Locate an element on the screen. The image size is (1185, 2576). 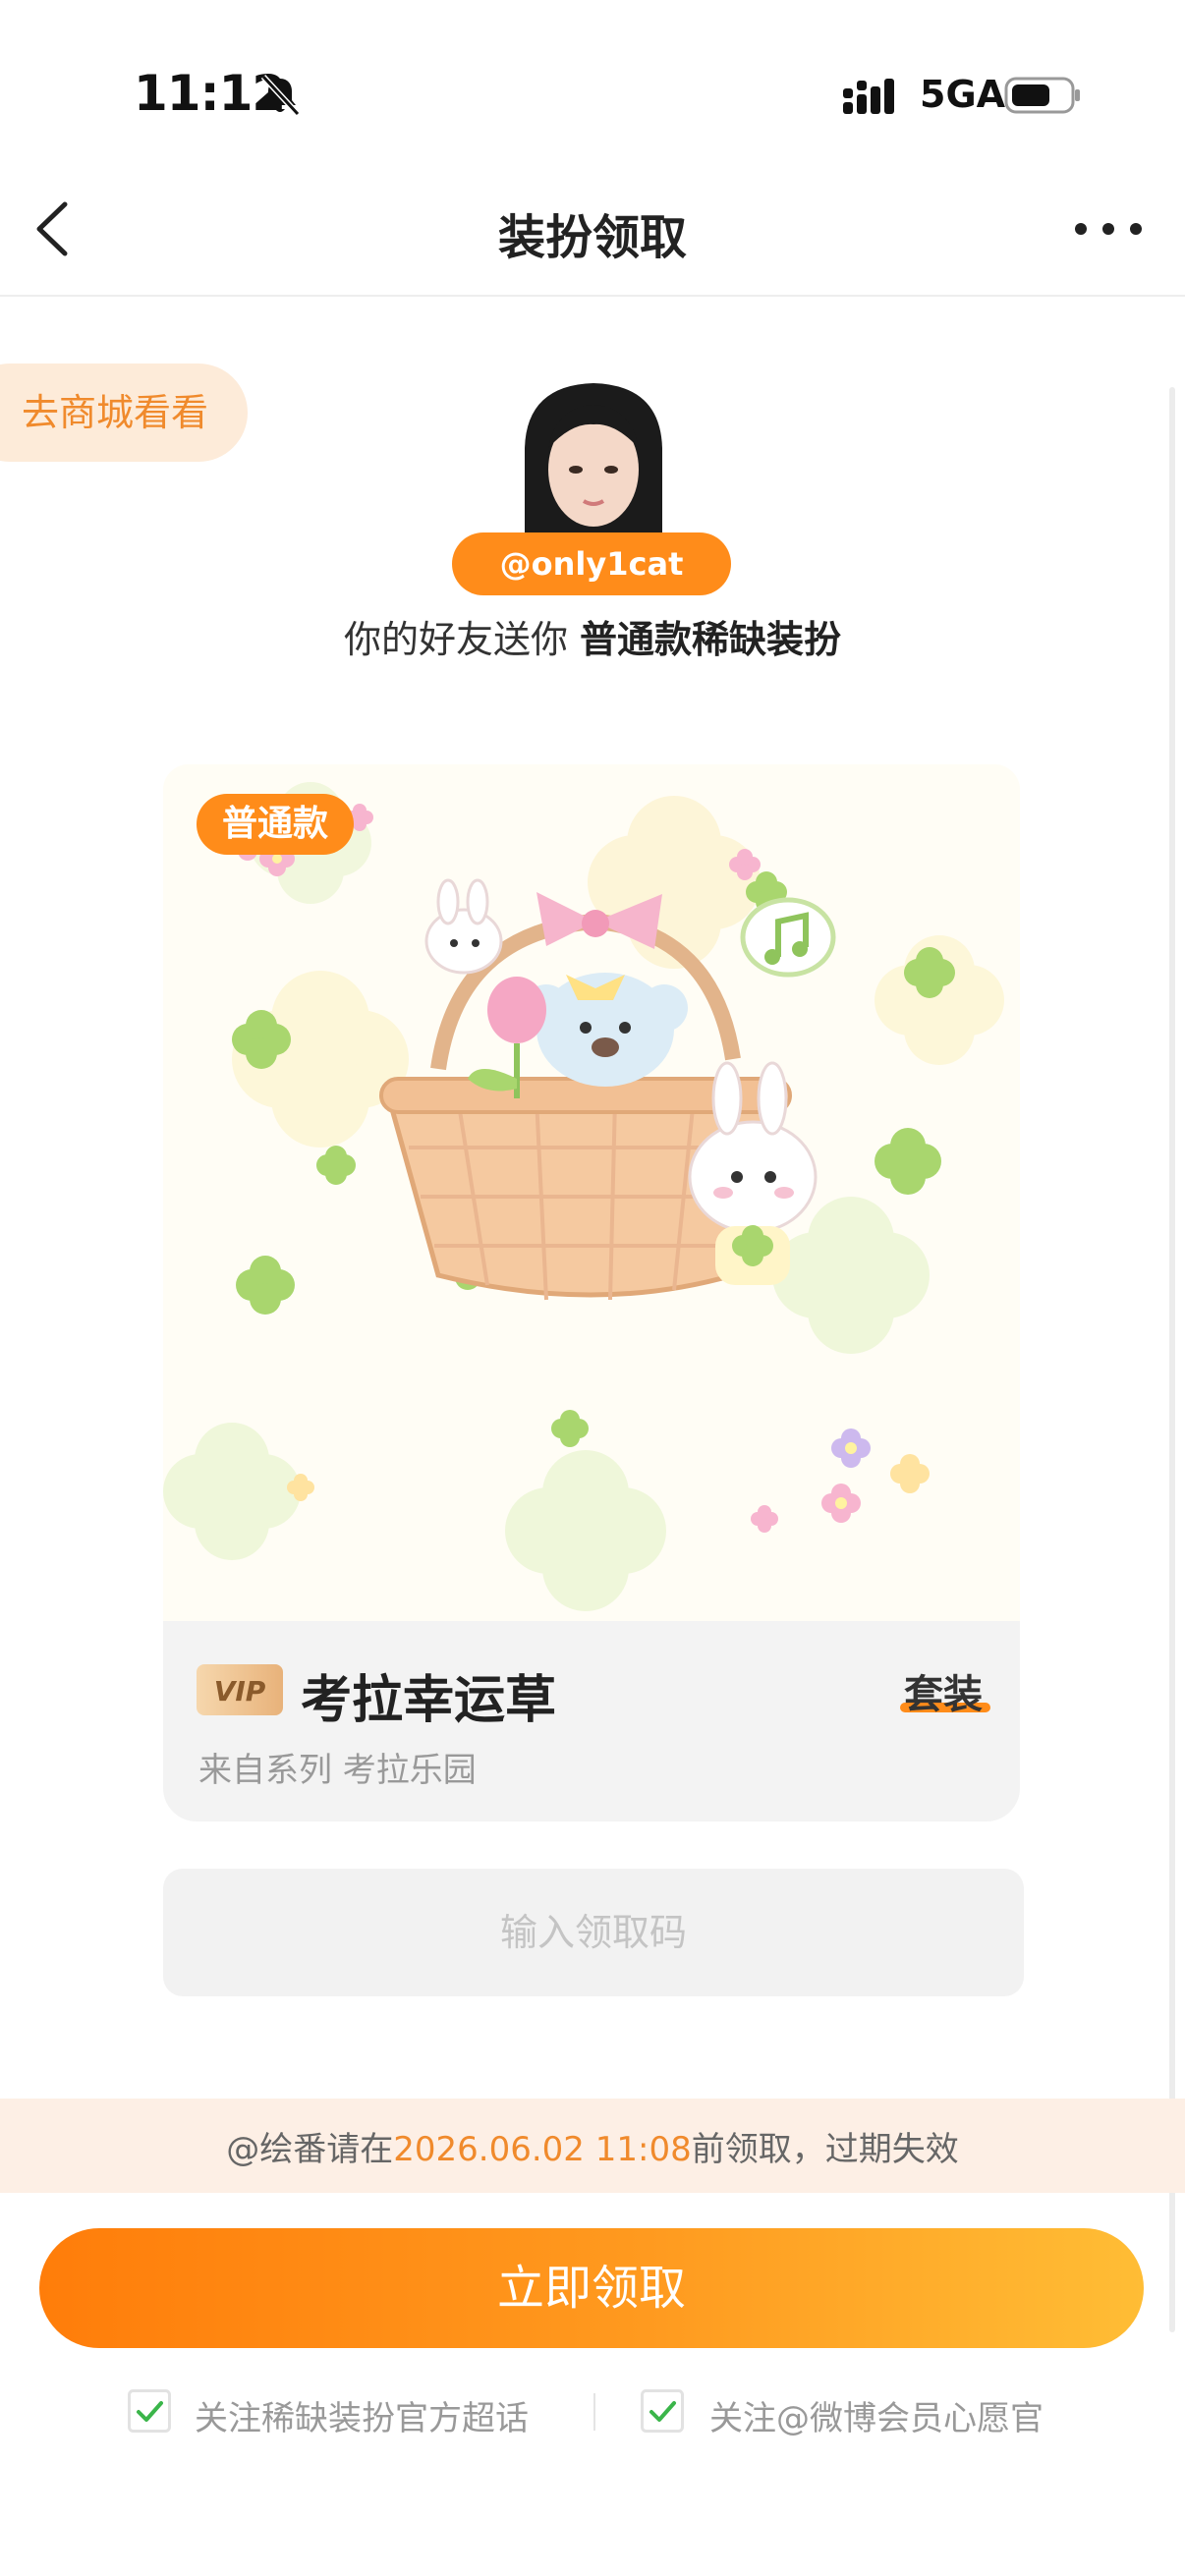
decoration-name: 考拉幸运草 is located at coordinates (429, 1700).